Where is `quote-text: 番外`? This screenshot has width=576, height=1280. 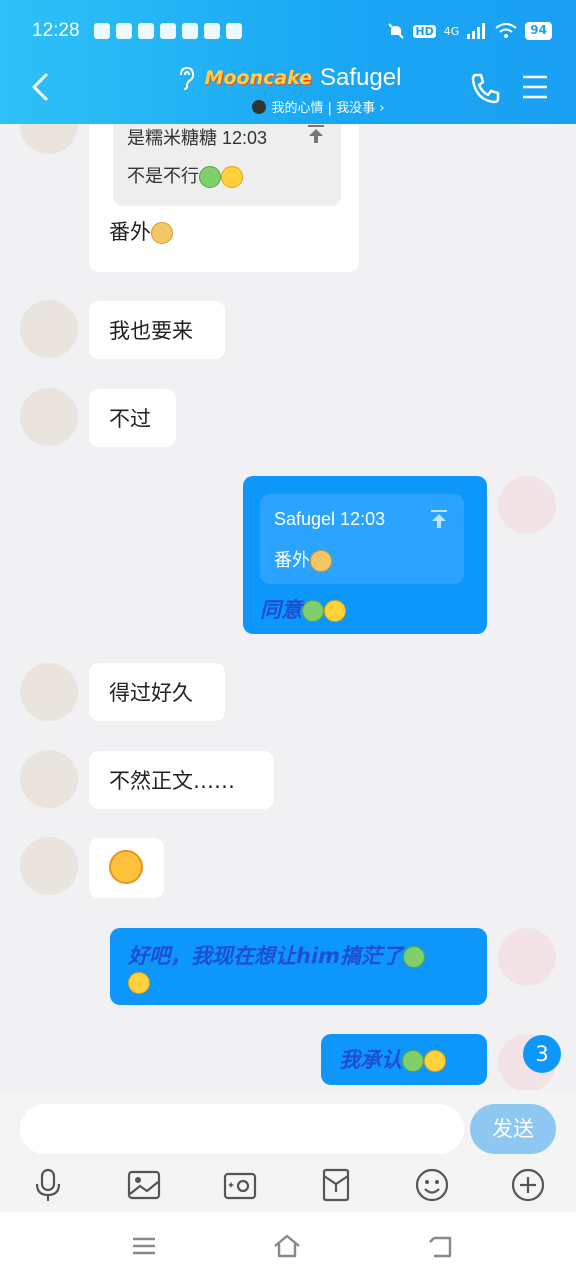 quote-text: 番外 is located at coordinates (303, 559).